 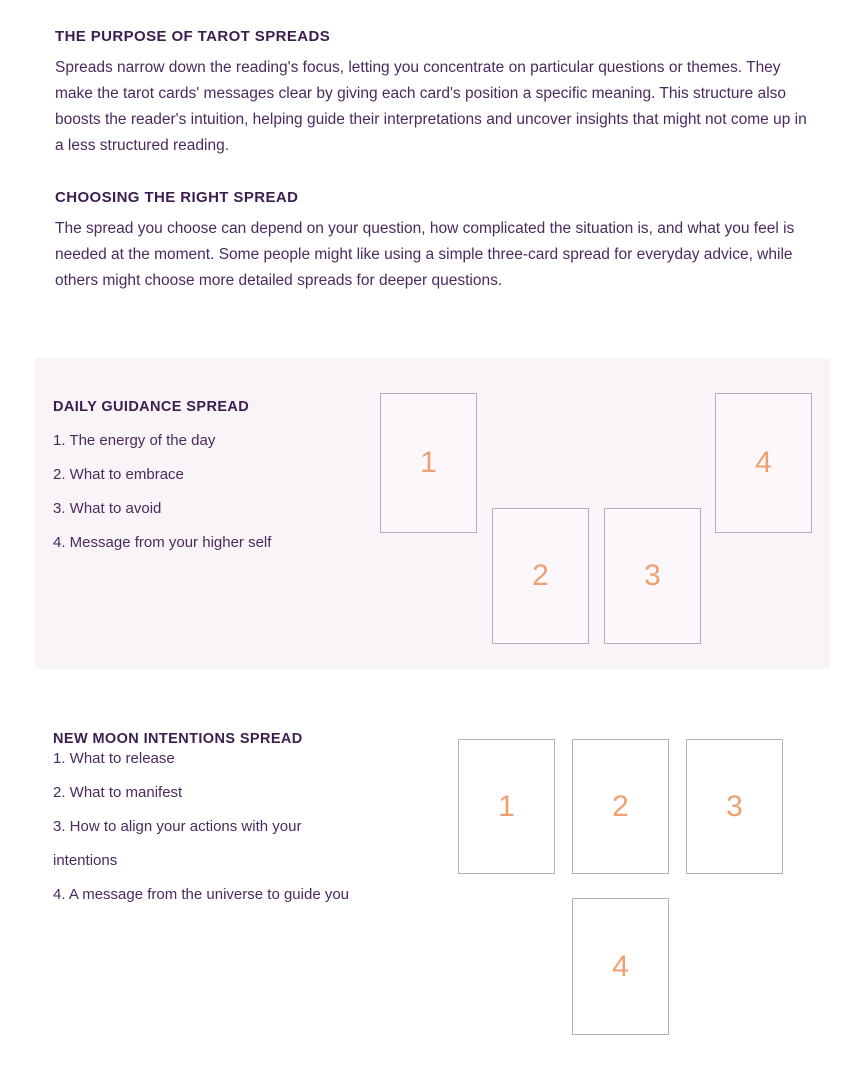 What do you see at coordinates (177, 197) in the screenshot?
I see `section-heading-choosing: CHOOSING THE RIGHT SPREAD` at bounding box center [177, 197].